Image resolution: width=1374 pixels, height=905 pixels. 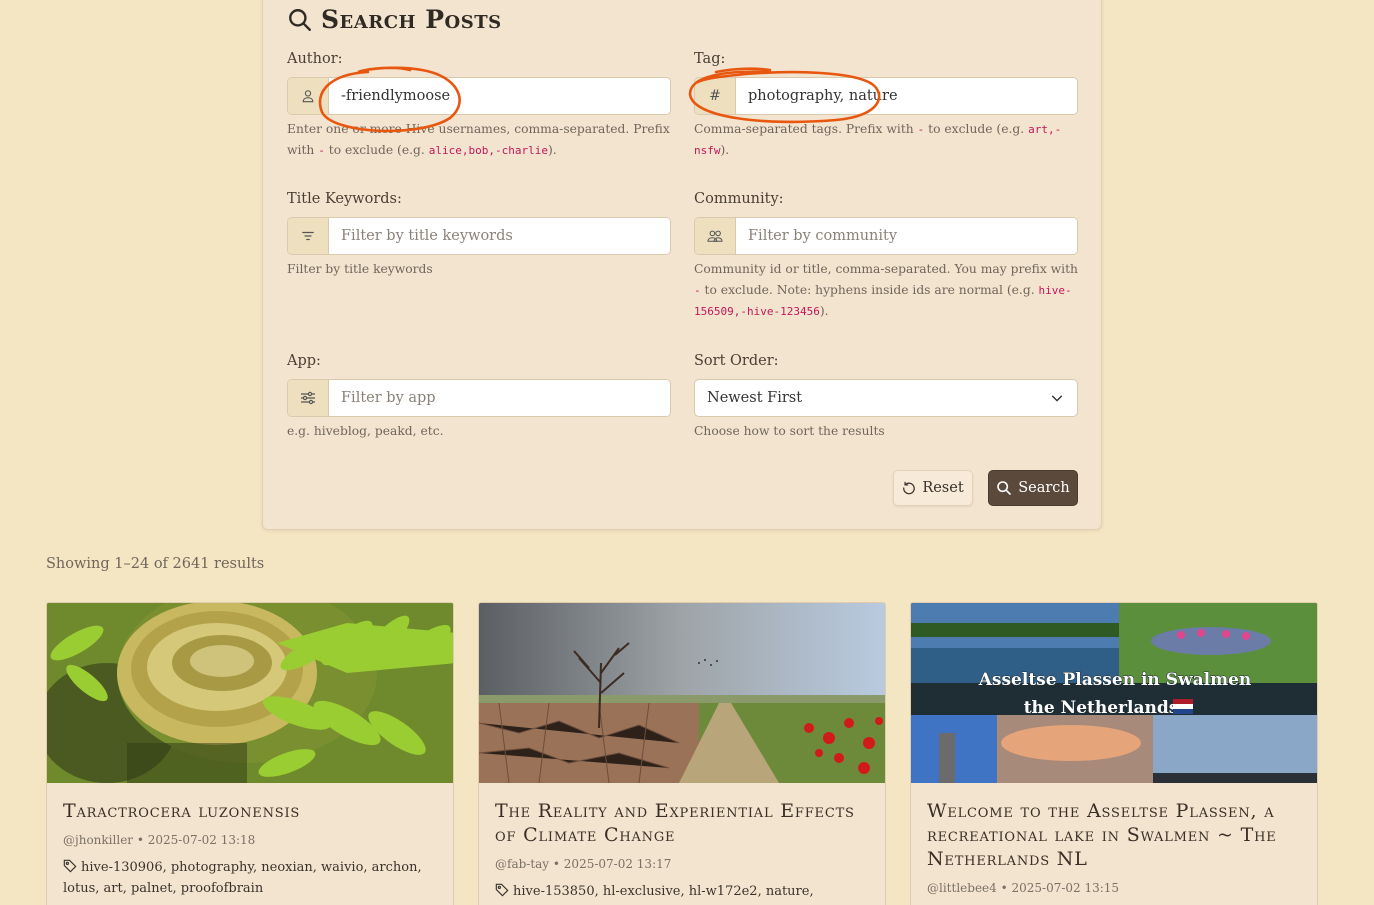 What do you see at coordinates (739, 199) in the screenshot?
I see `community-label: Community:` at bounding box center [739, 199].